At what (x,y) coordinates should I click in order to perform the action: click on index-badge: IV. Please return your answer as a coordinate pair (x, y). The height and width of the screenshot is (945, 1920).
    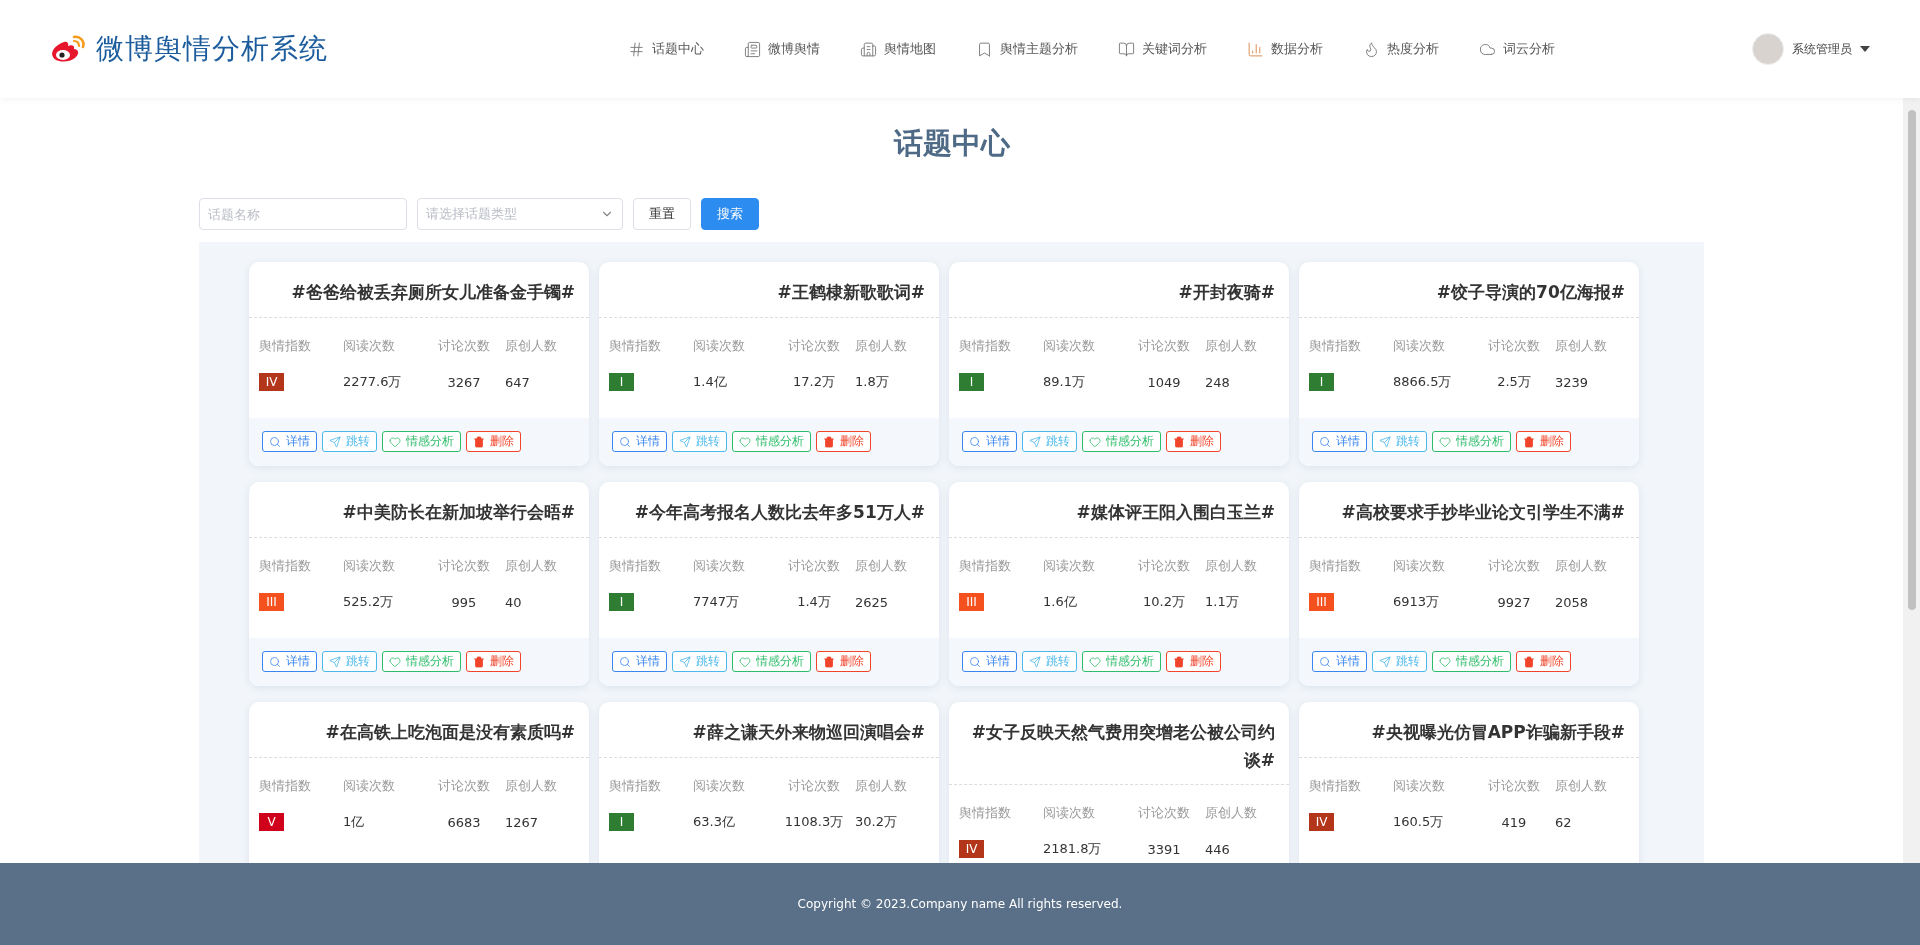
    Looking at the image, I should click on (1321, 822).